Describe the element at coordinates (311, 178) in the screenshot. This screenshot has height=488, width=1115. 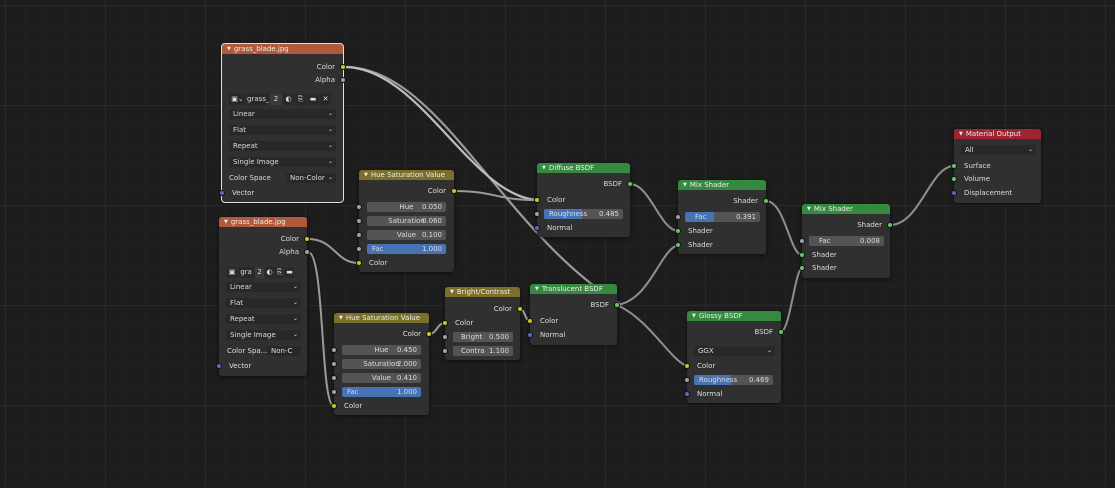
I see `color-space-dropdown: Non-Color ⌄` at that location.